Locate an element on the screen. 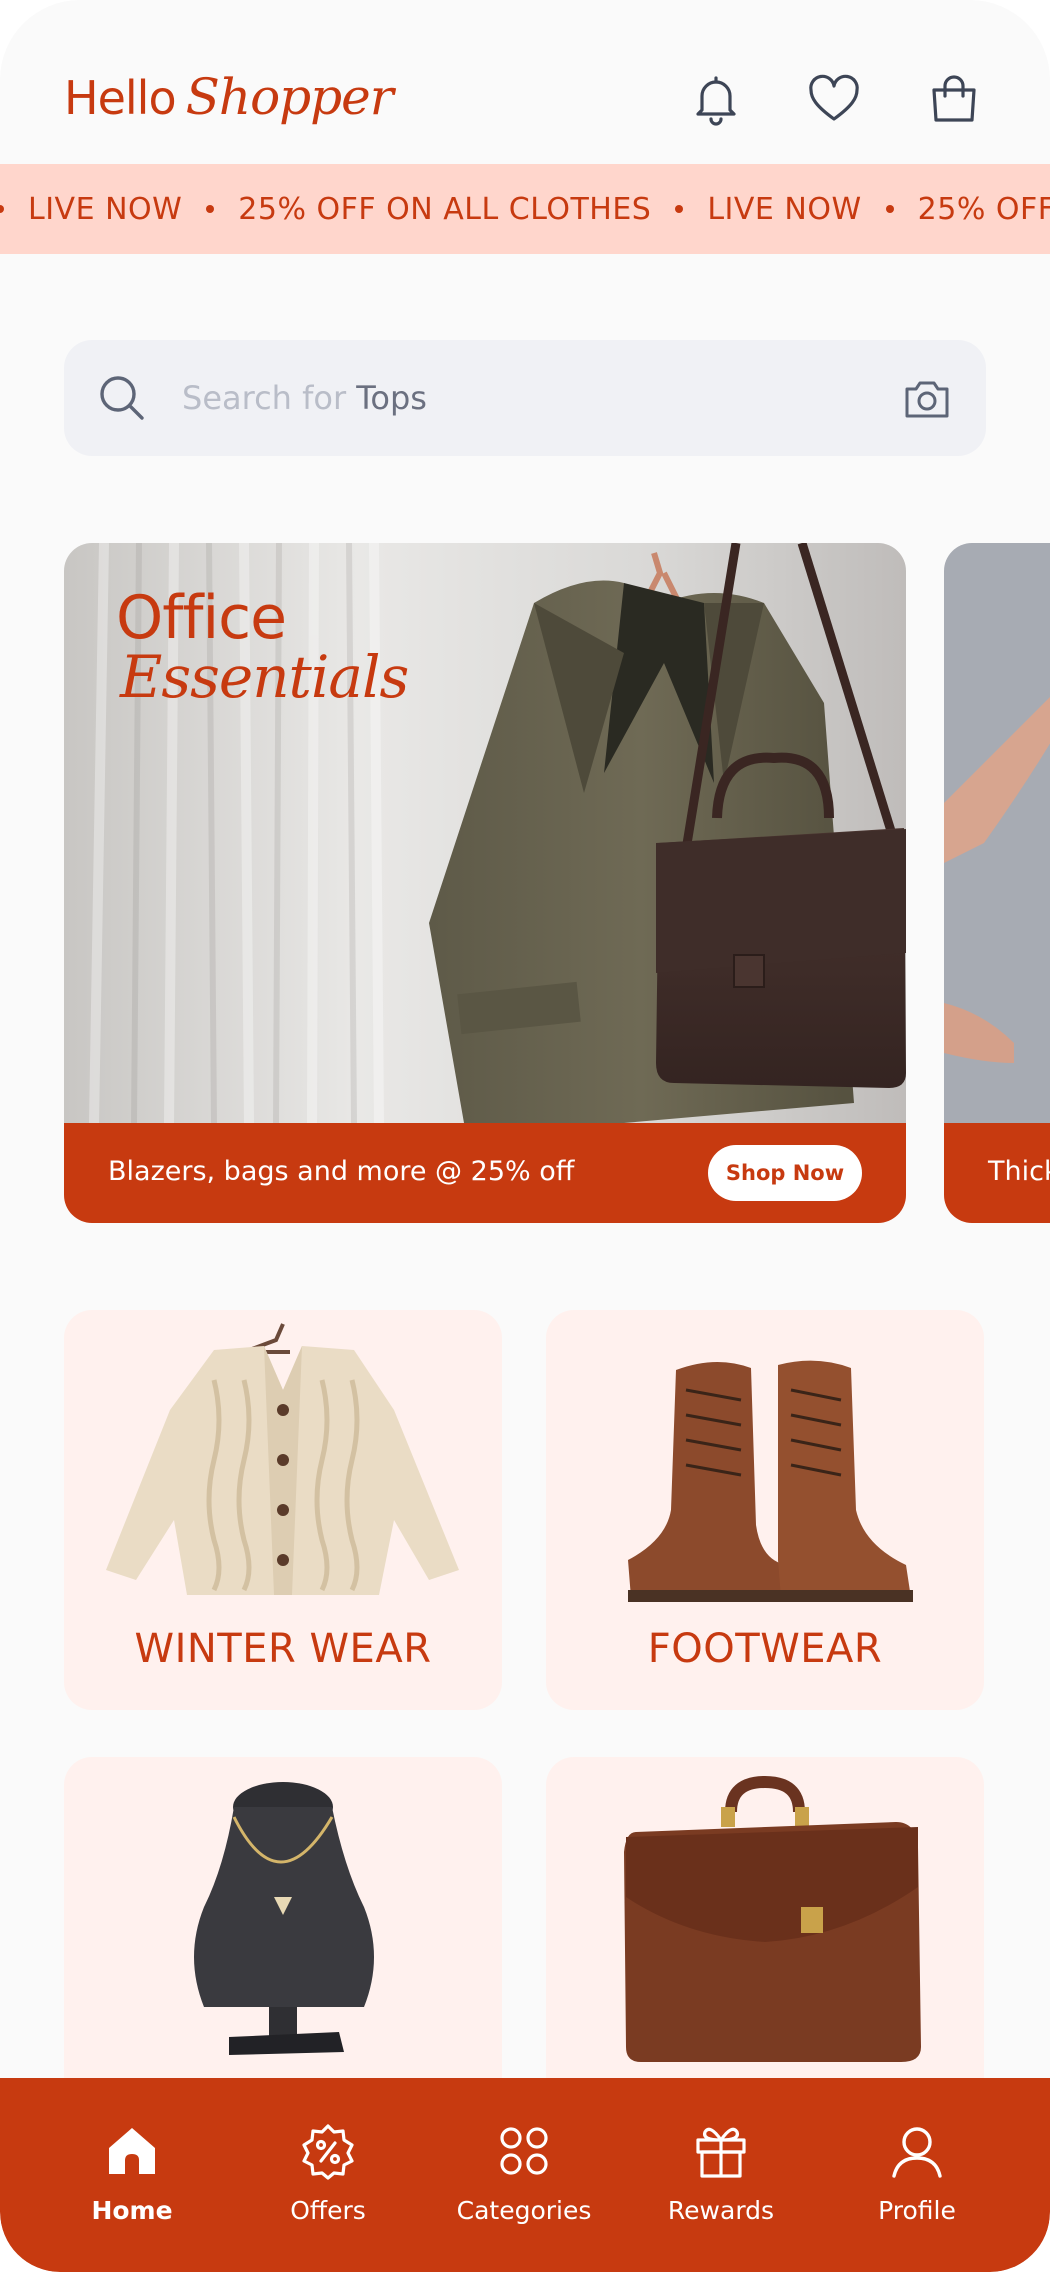 The image size is (1050, 2272). category-card-footwear: FOOTWEAR is located at coordinates (765, 1510).